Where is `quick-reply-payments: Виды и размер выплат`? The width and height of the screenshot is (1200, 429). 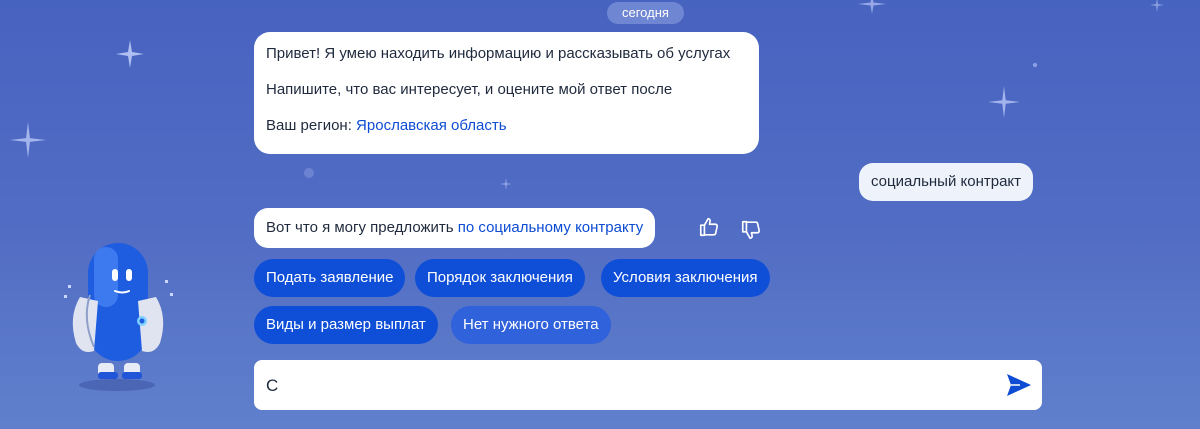 quick-reply-payments: Виды и размер выплат is located at coordinates (346, 325).